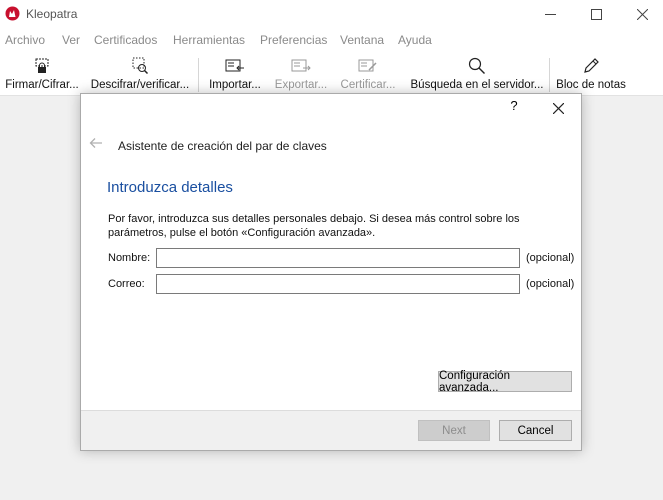 This screenshot has height=500, width=663. Describe the element at coordinates (301, 65) in the screenshot. I see `export-certificate-icon` at that location.